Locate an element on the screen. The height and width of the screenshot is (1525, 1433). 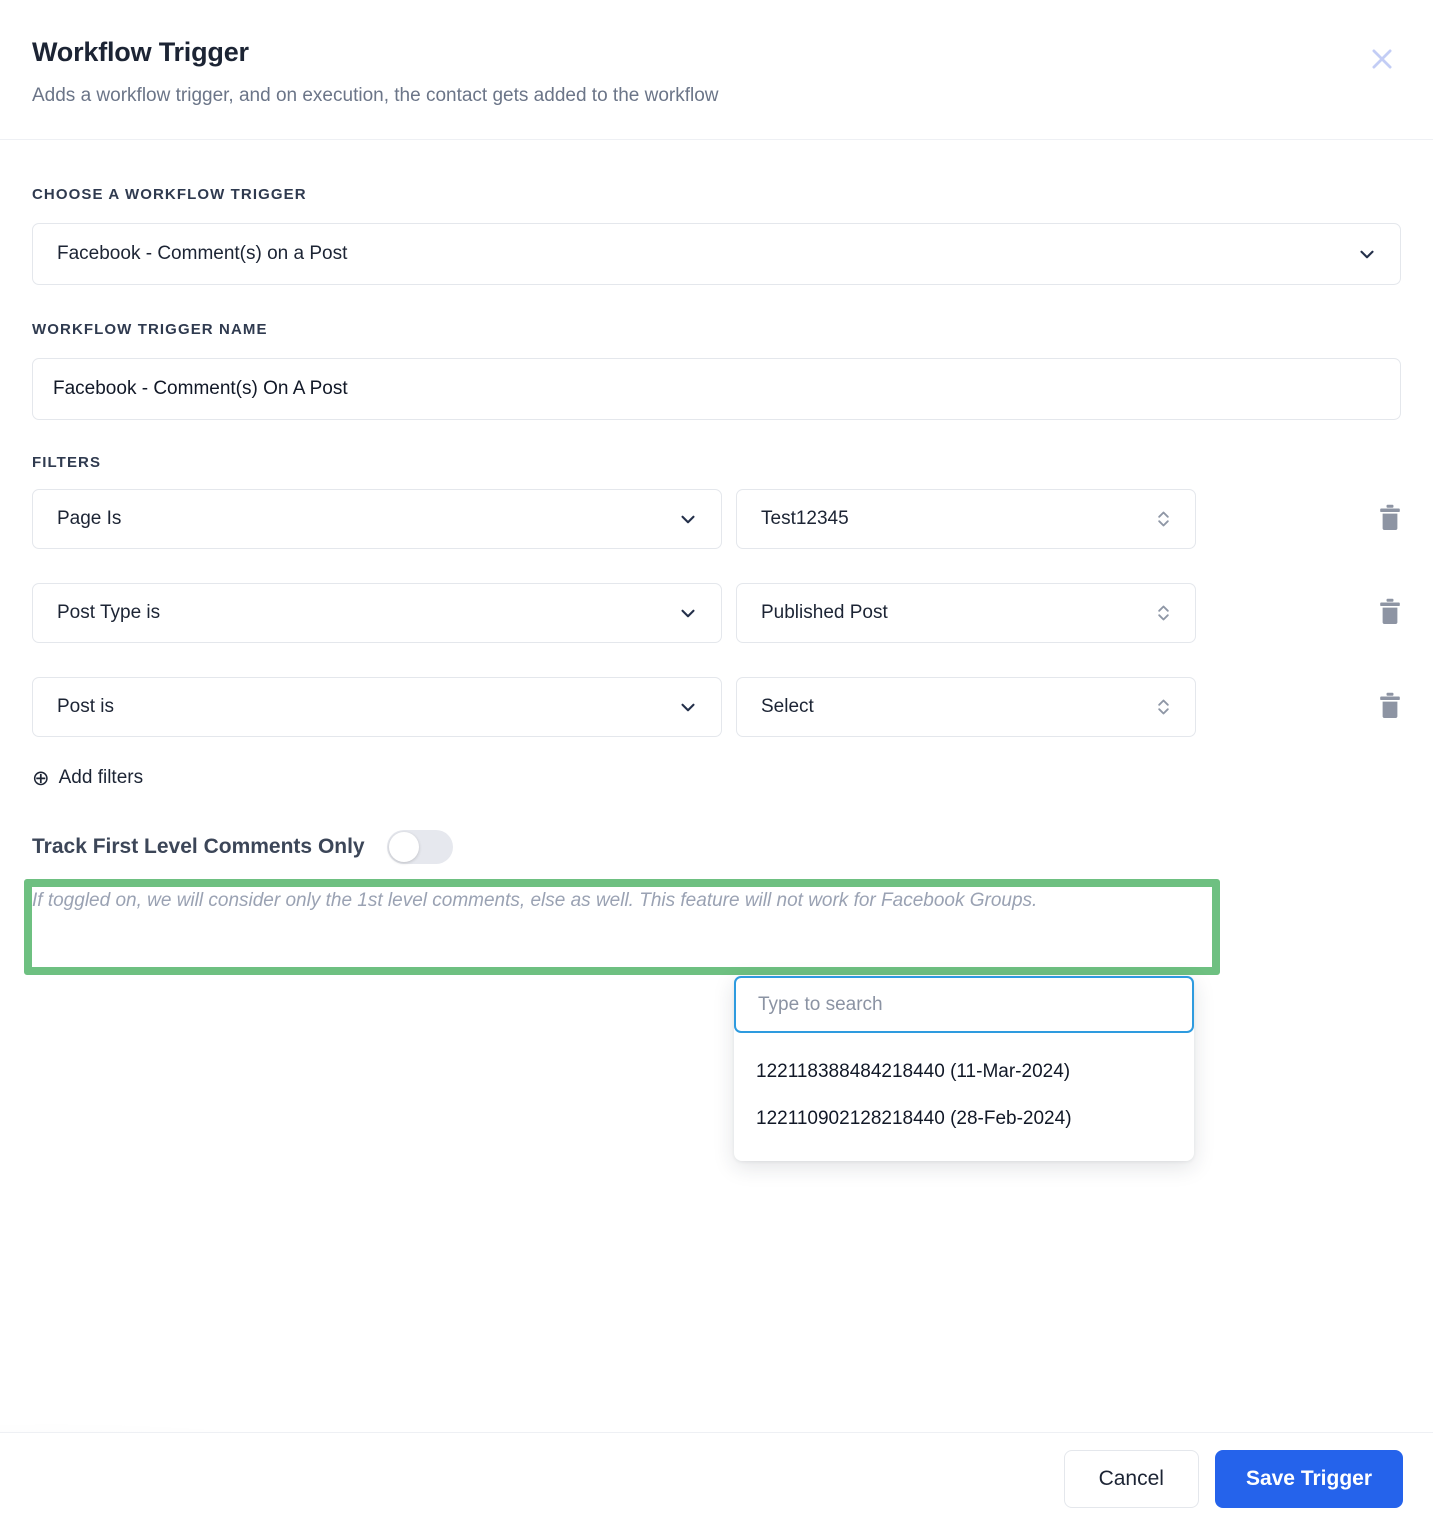
modal-footer: Cancel Save Trigger is located at coordinates (716, 1478).